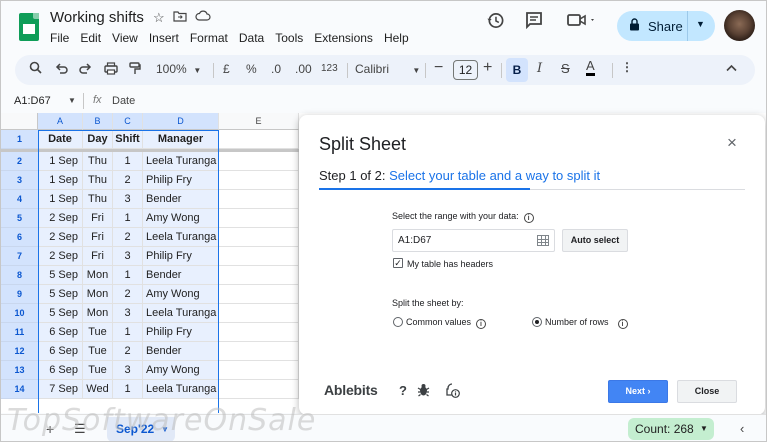  What do you see at coordinates (537, 322) in the screenshot?
I see `radio-number-of-rows` at bounding box center [537, 322].